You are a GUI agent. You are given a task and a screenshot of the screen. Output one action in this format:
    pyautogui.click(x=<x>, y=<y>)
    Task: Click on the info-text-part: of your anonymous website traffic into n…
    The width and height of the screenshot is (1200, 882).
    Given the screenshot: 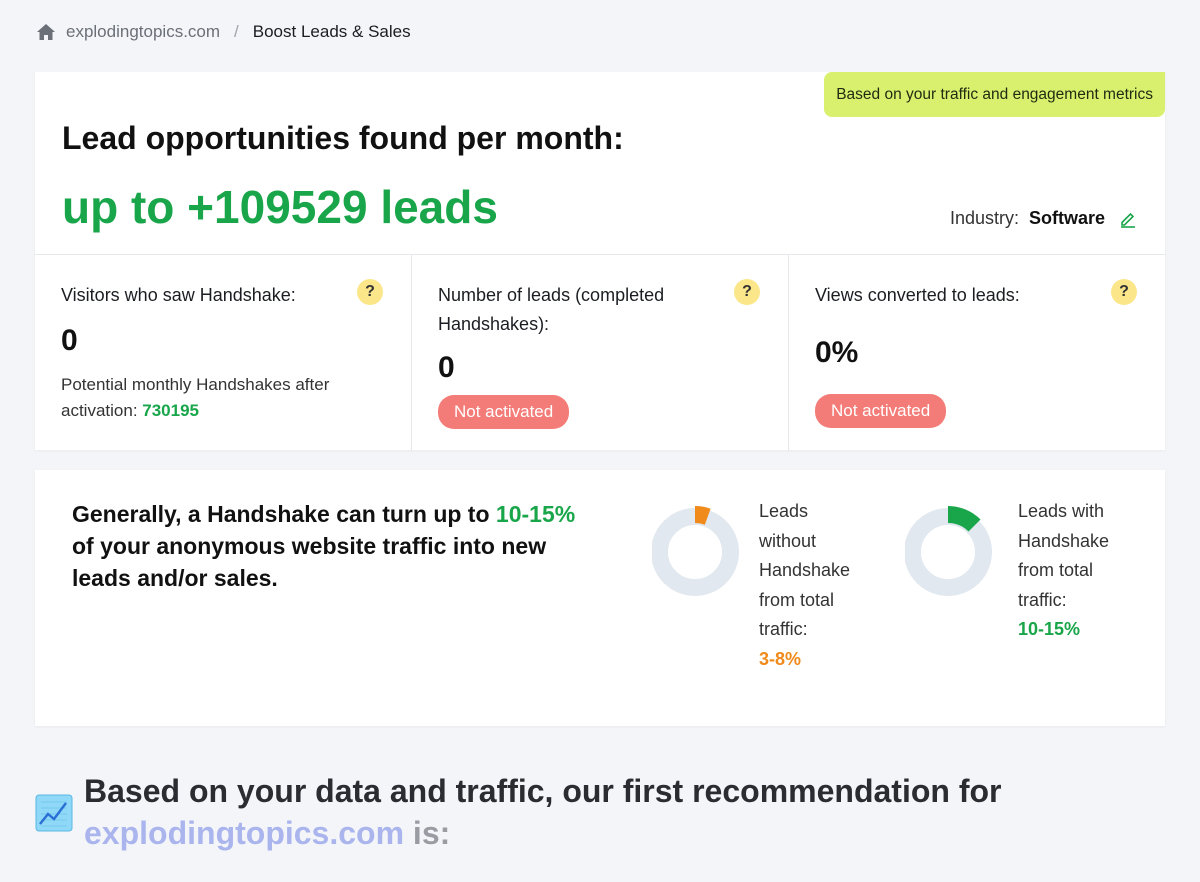 What is the action you would take?
    pyautogui.click(x=309, y=562)
    